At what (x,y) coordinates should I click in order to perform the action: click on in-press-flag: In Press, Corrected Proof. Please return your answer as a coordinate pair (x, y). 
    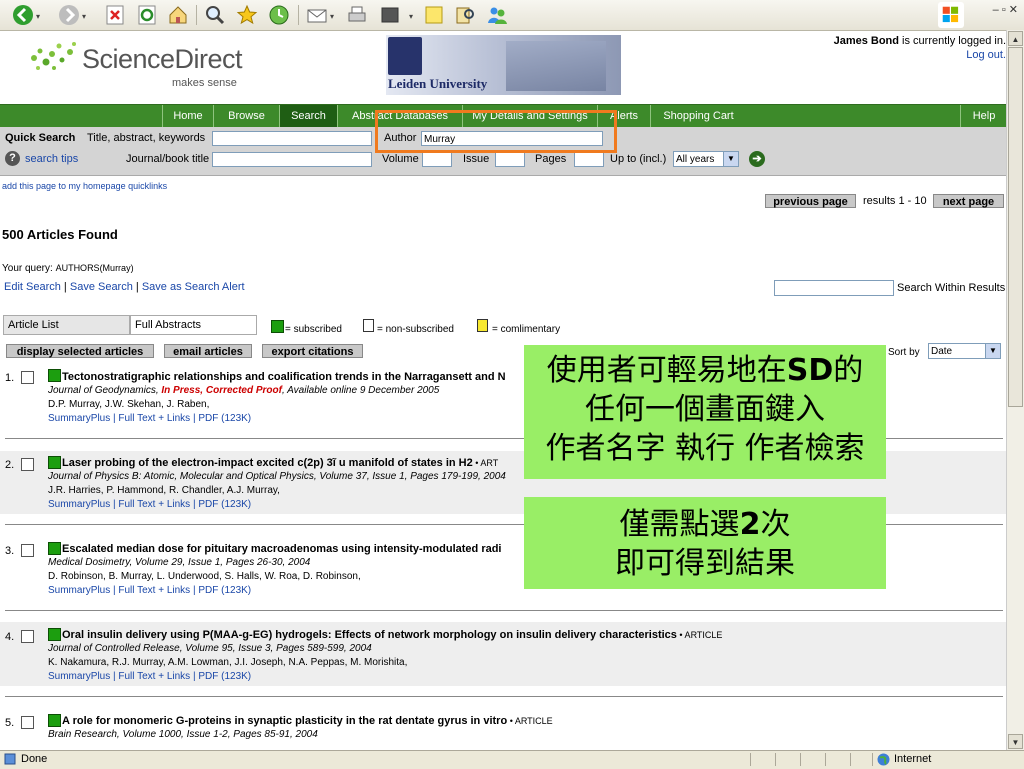
    Looking at the image, I should click on (221, 390).